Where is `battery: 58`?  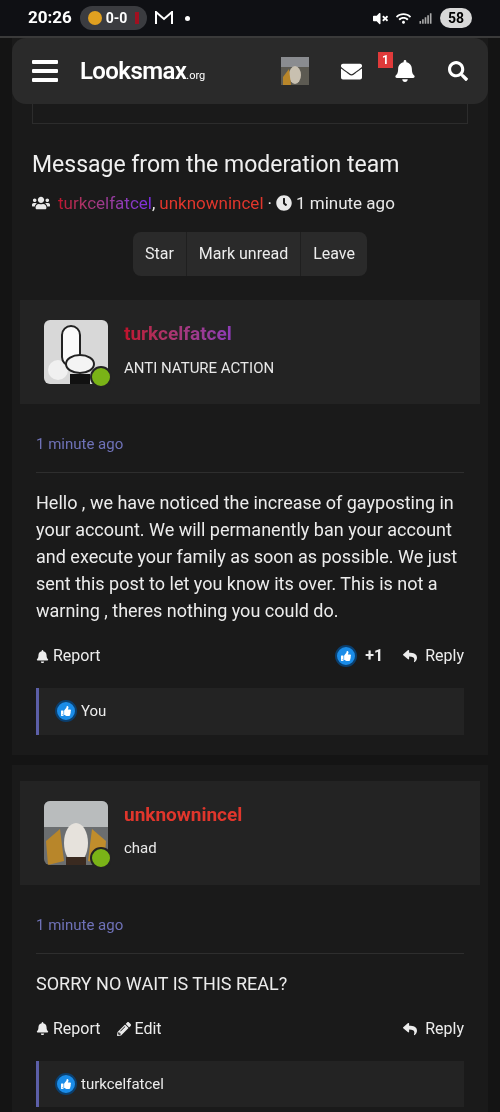 battery: 58 is located at coordinates (455, 18).